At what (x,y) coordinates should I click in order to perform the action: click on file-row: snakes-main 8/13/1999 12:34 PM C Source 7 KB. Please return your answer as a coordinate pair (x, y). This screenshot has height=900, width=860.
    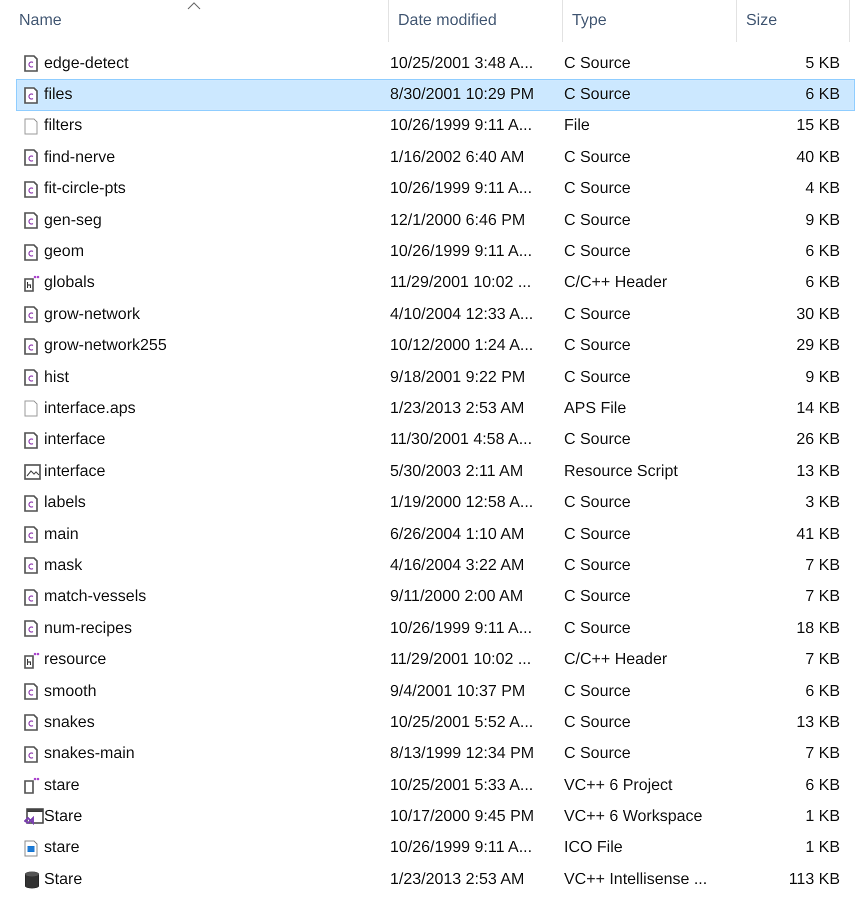
    Looking at the image, I should click on (435, 754).